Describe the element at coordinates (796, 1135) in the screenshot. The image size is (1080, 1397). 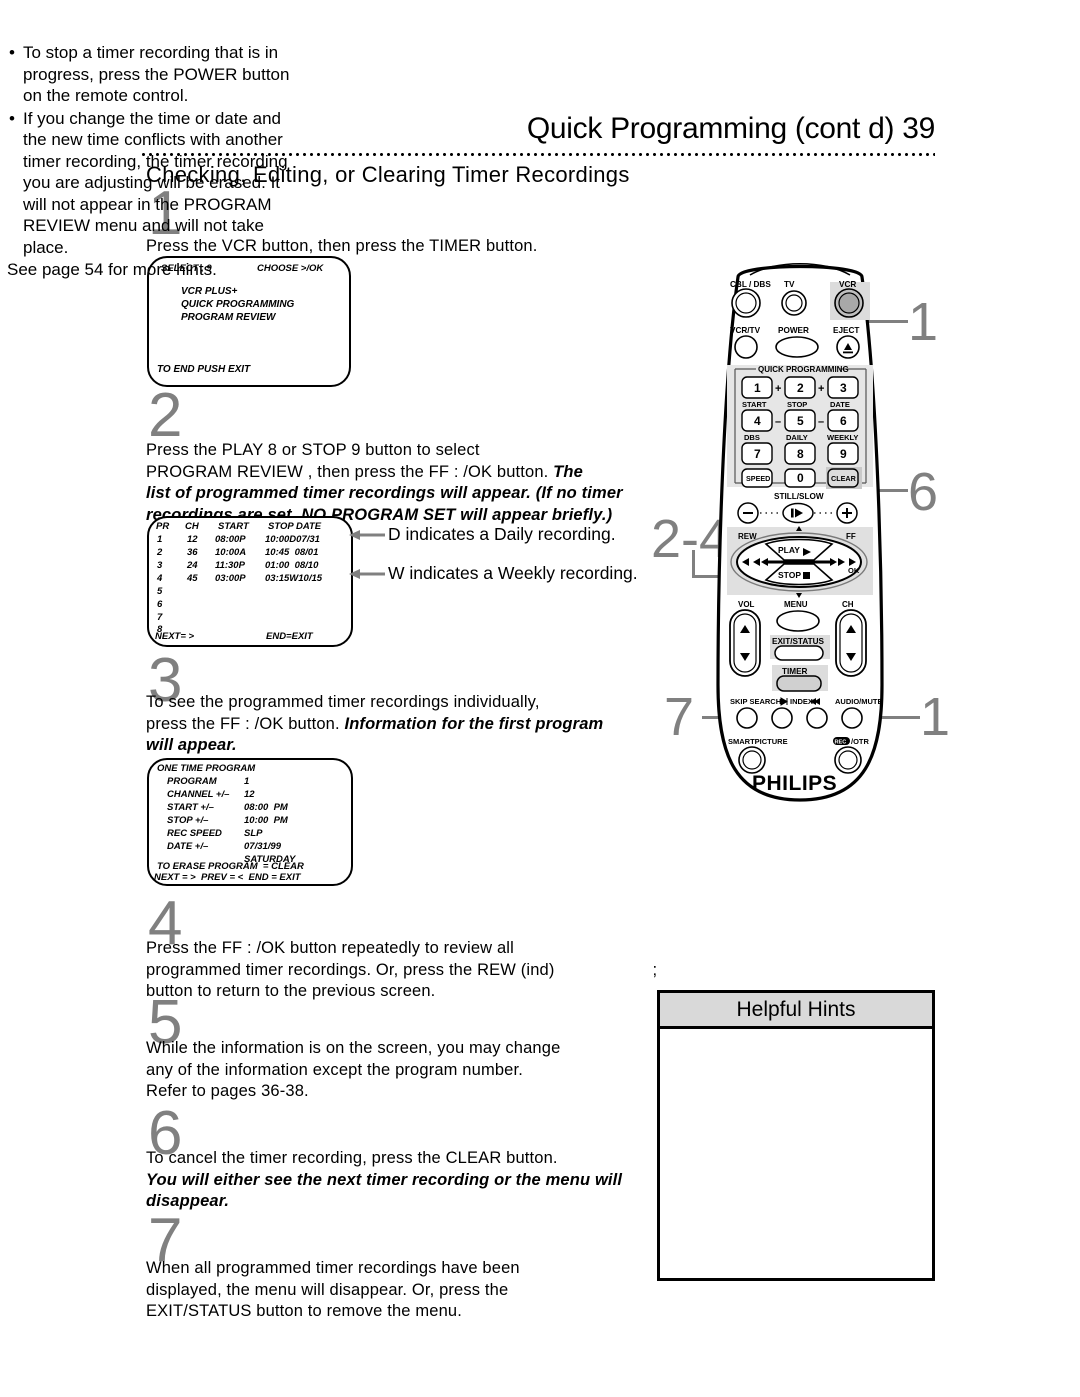
I see `helpful-hints-box: Helpful Hints` at that location.